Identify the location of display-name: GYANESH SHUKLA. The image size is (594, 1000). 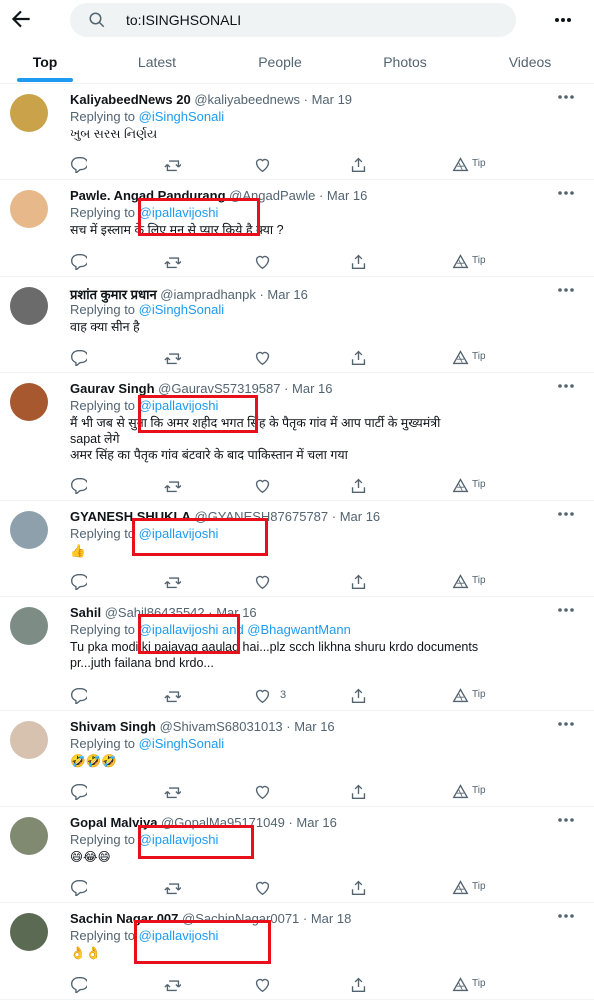
(130, 516).